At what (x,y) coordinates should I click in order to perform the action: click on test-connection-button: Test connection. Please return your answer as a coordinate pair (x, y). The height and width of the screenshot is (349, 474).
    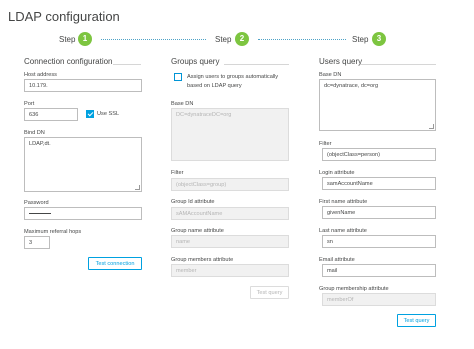
    Looking at the image, I should click on (115, 263).